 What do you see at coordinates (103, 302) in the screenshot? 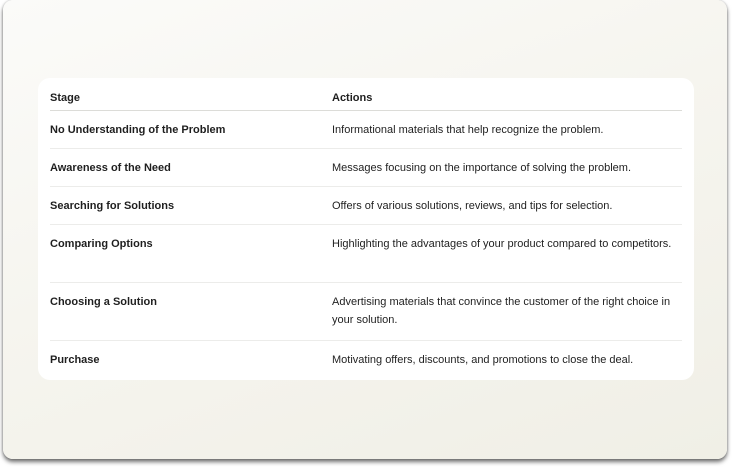
I see `stage-cell: Choosing a Solution` at bounding box center [103, 302].